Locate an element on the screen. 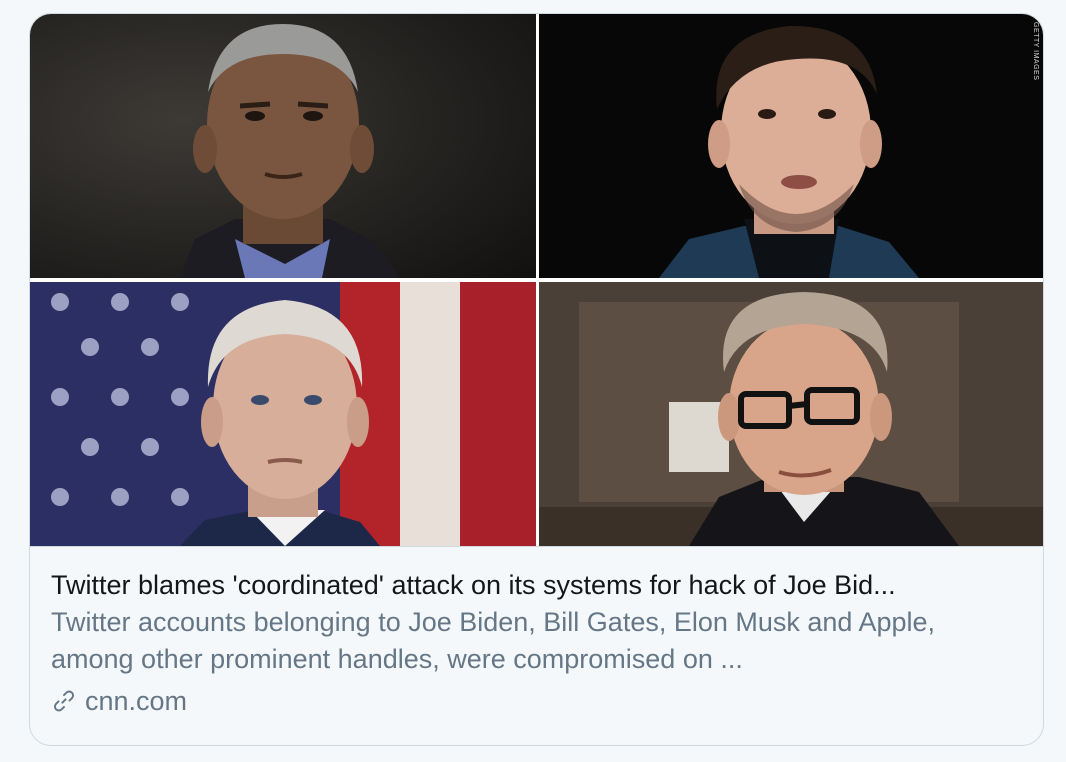 The image size is (1066, 762). link-icon is located at coordinates (64, 701).